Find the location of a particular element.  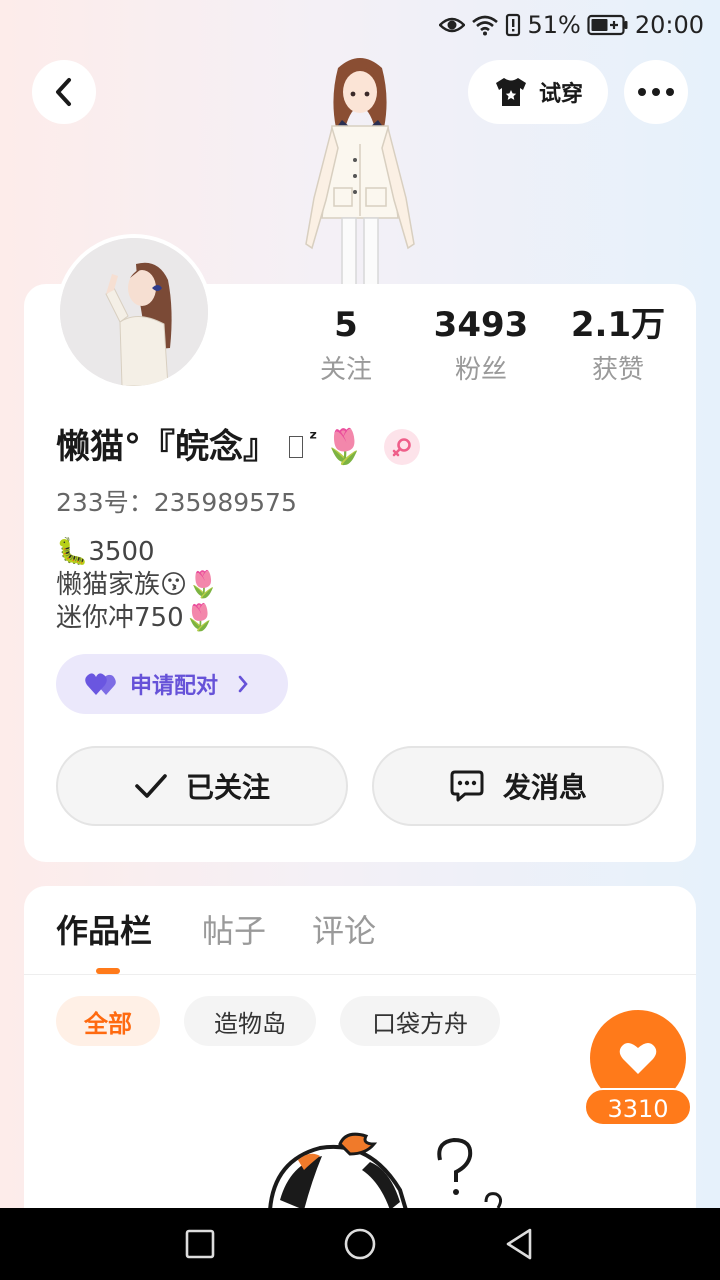

user-id: 233号：235989575 is located at coordinates (176, 502).